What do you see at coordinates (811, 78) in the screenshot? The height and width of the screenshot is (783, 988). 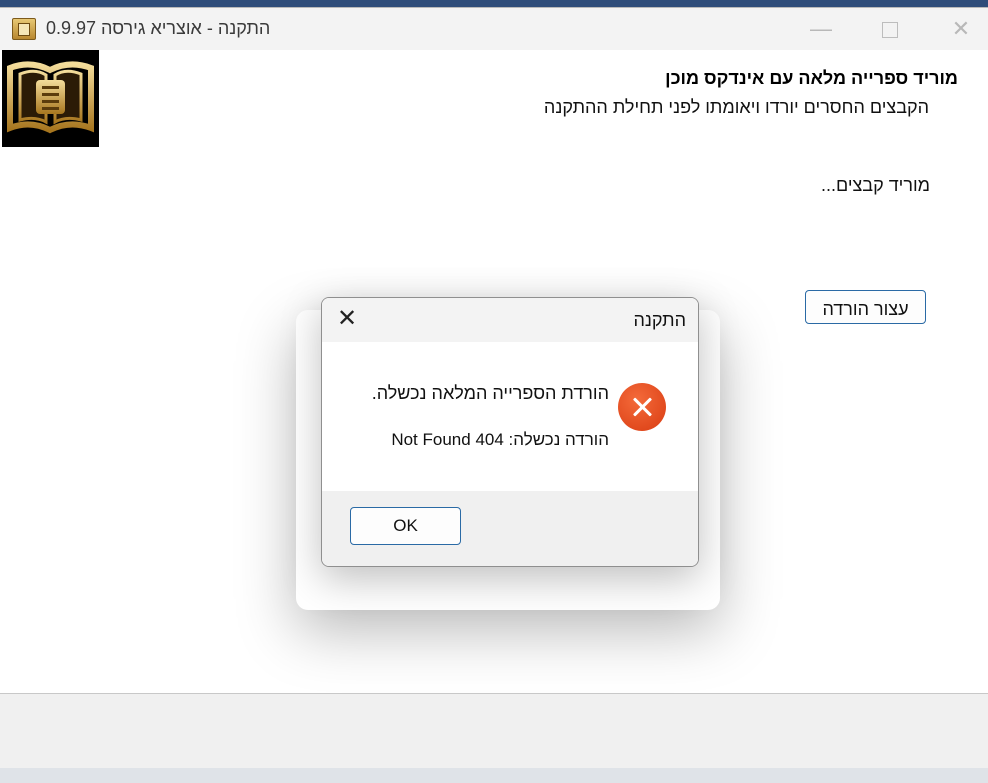 I see `header-title: מוריד ספרייה מלאה עם אינדקס מוכן` at bounding box center [811, 78].